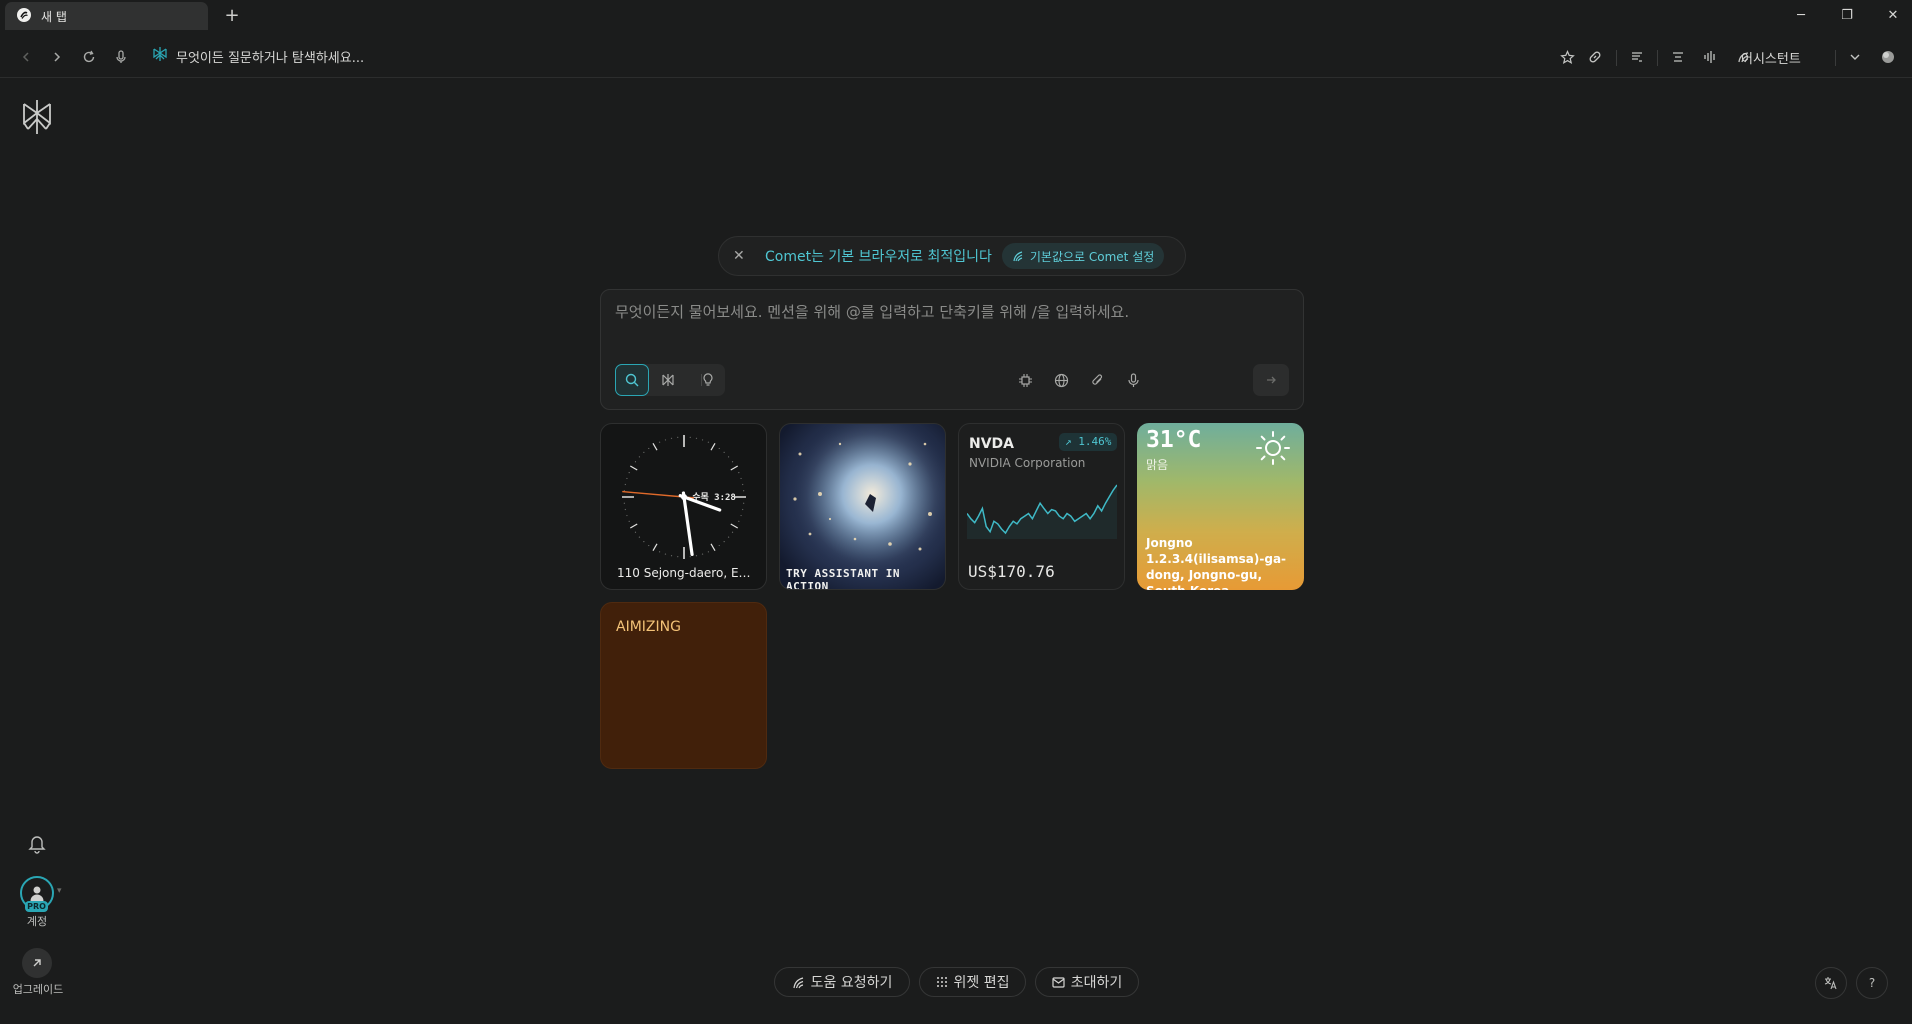 The height and width of the screenshot is (1024, 1912). What do you see at coordinates (1891, 15) in the screenshot?
I see `close-window-button: ✕` at bounding box center [1891, 15].